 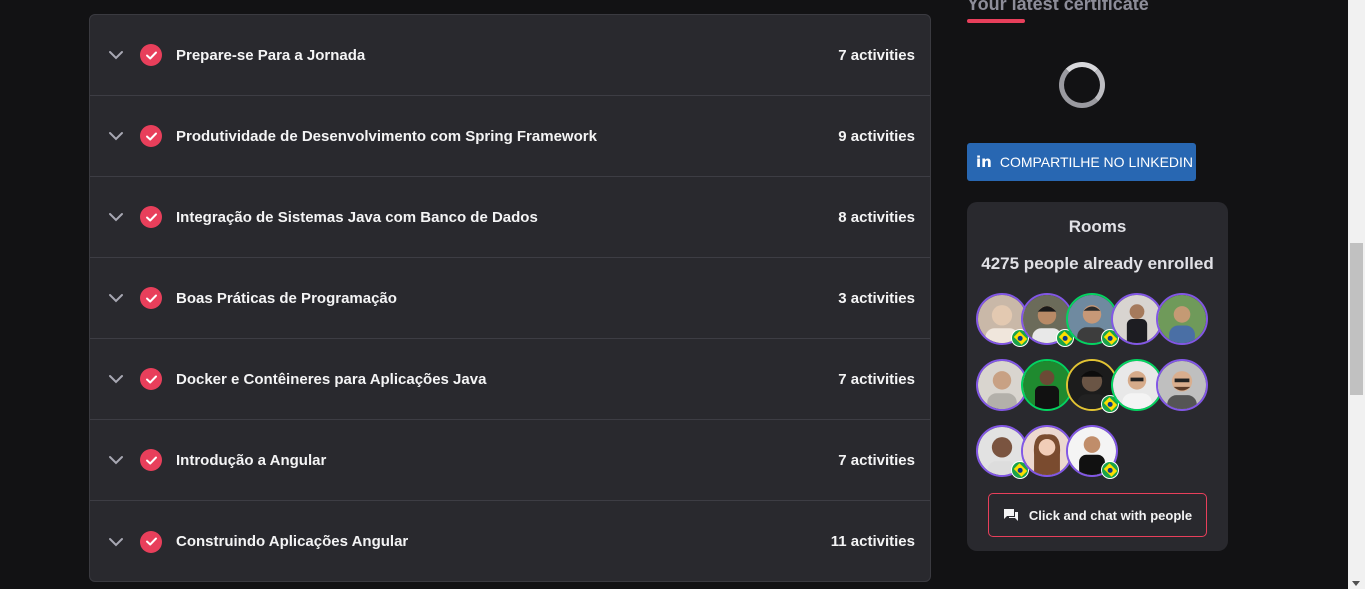 I want to click on module-activity-count: 11 activities, so click(x=872, y=541).